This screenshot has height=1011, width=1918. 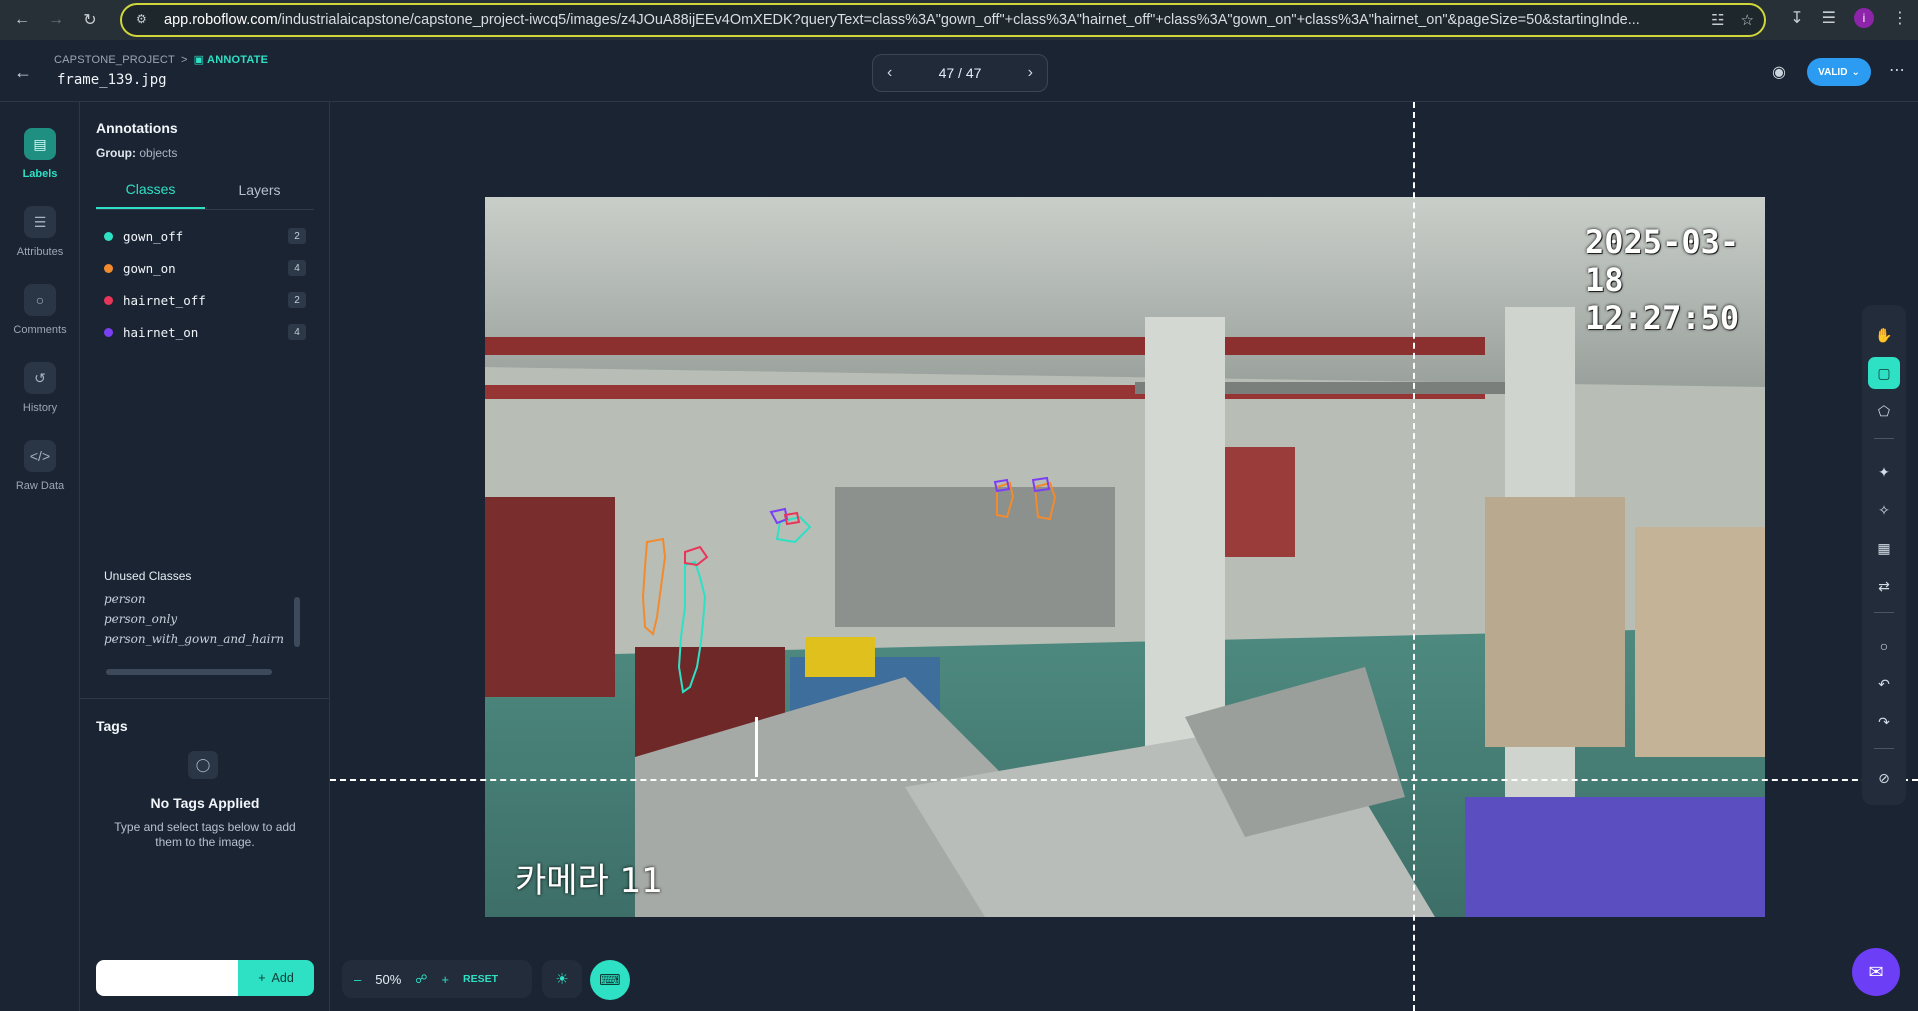 I want to click on unused-horizontal-scrollbar, so click(x=189, y=672).